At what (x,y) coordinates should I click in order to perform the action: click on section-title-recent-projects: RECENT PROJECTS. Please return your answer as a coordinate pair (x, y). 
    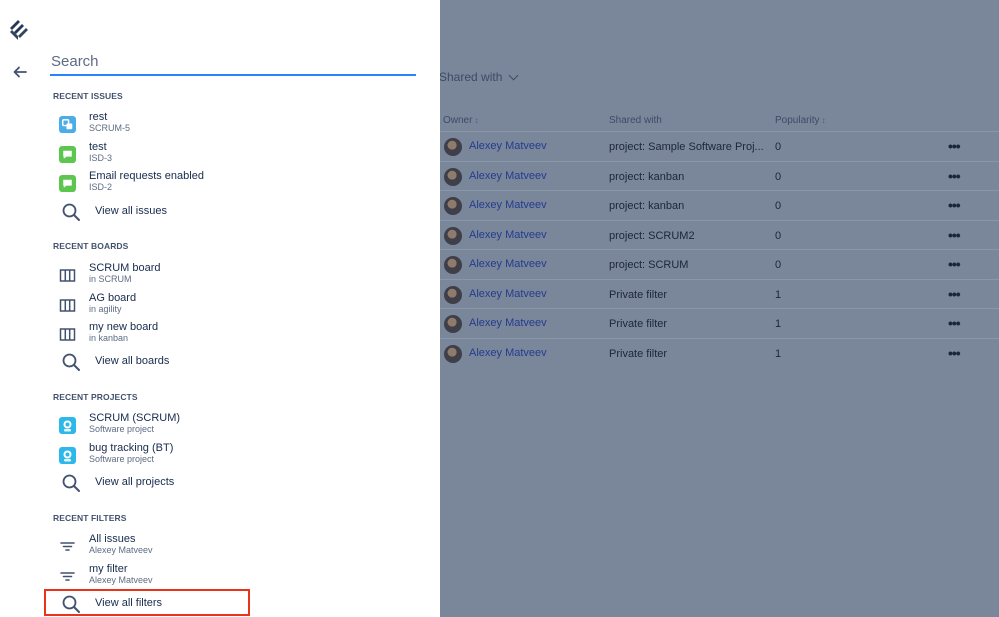
    Looking at the image, I should click on (95, 397).